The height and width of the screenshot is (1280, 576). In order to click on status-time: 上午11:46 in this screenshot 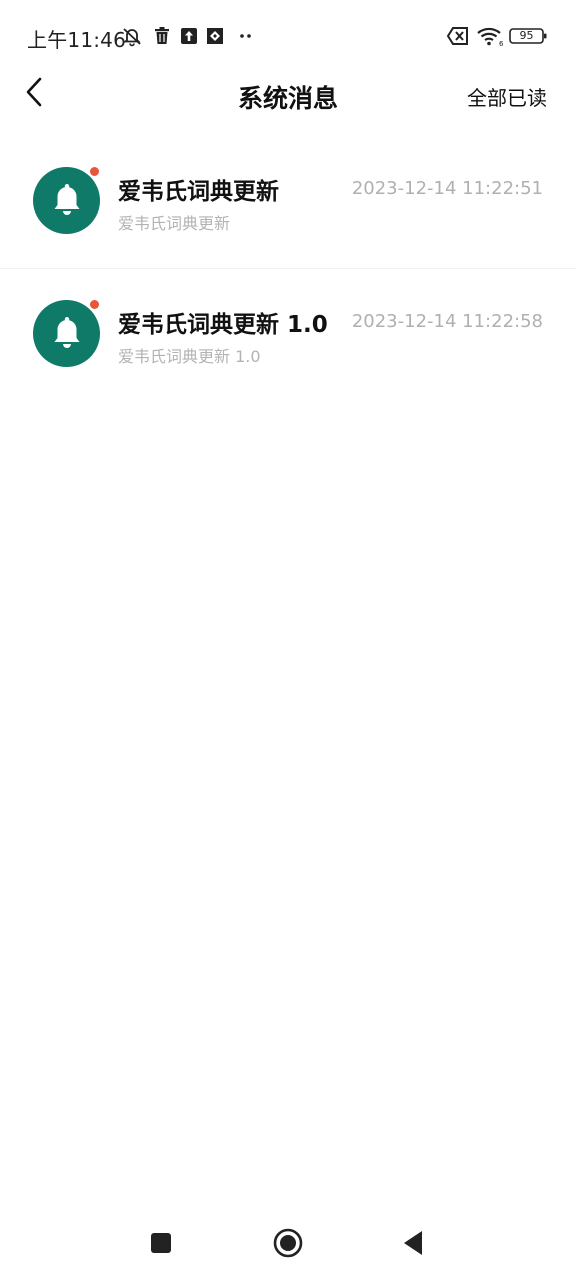, I will do `click(77, 40)`.